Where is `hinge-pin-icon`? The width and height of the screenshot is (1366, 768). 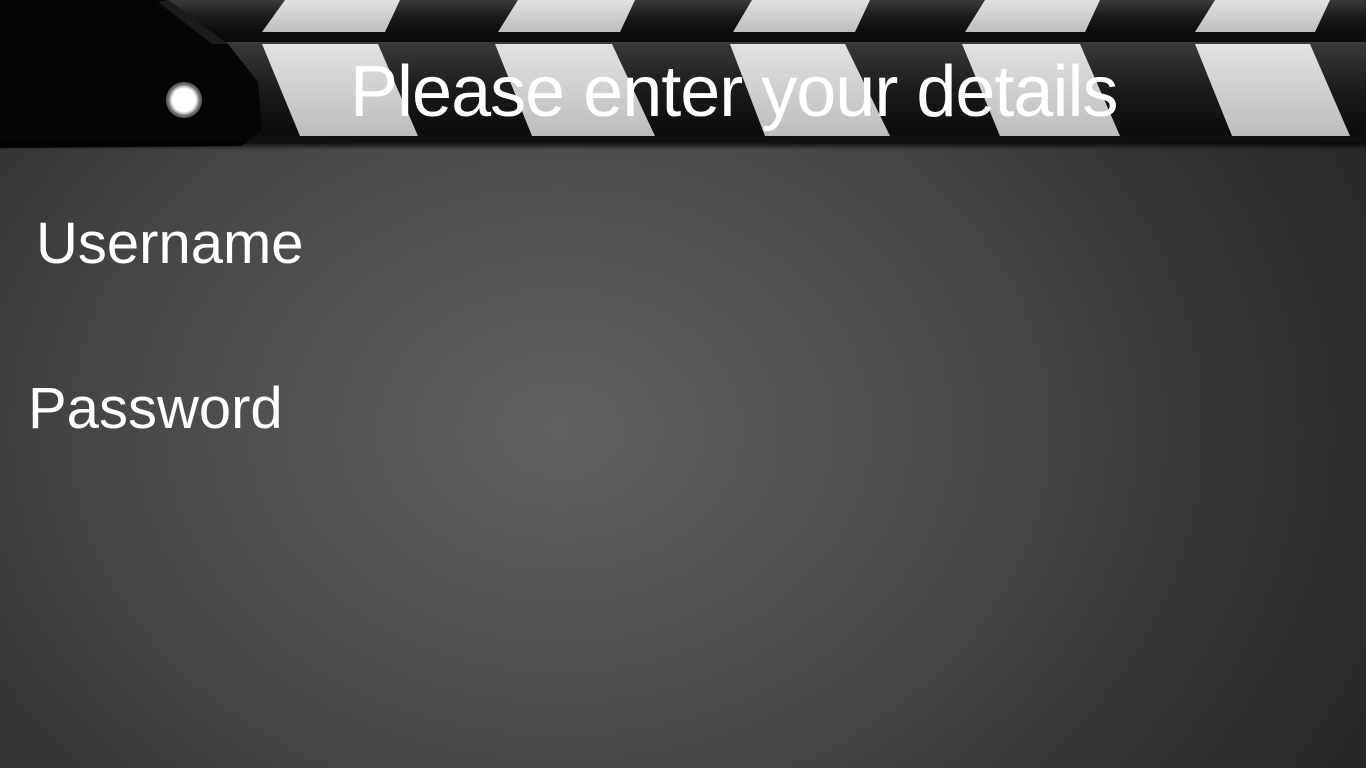 hinge-pin-icon is located at coordinates (184, 100).